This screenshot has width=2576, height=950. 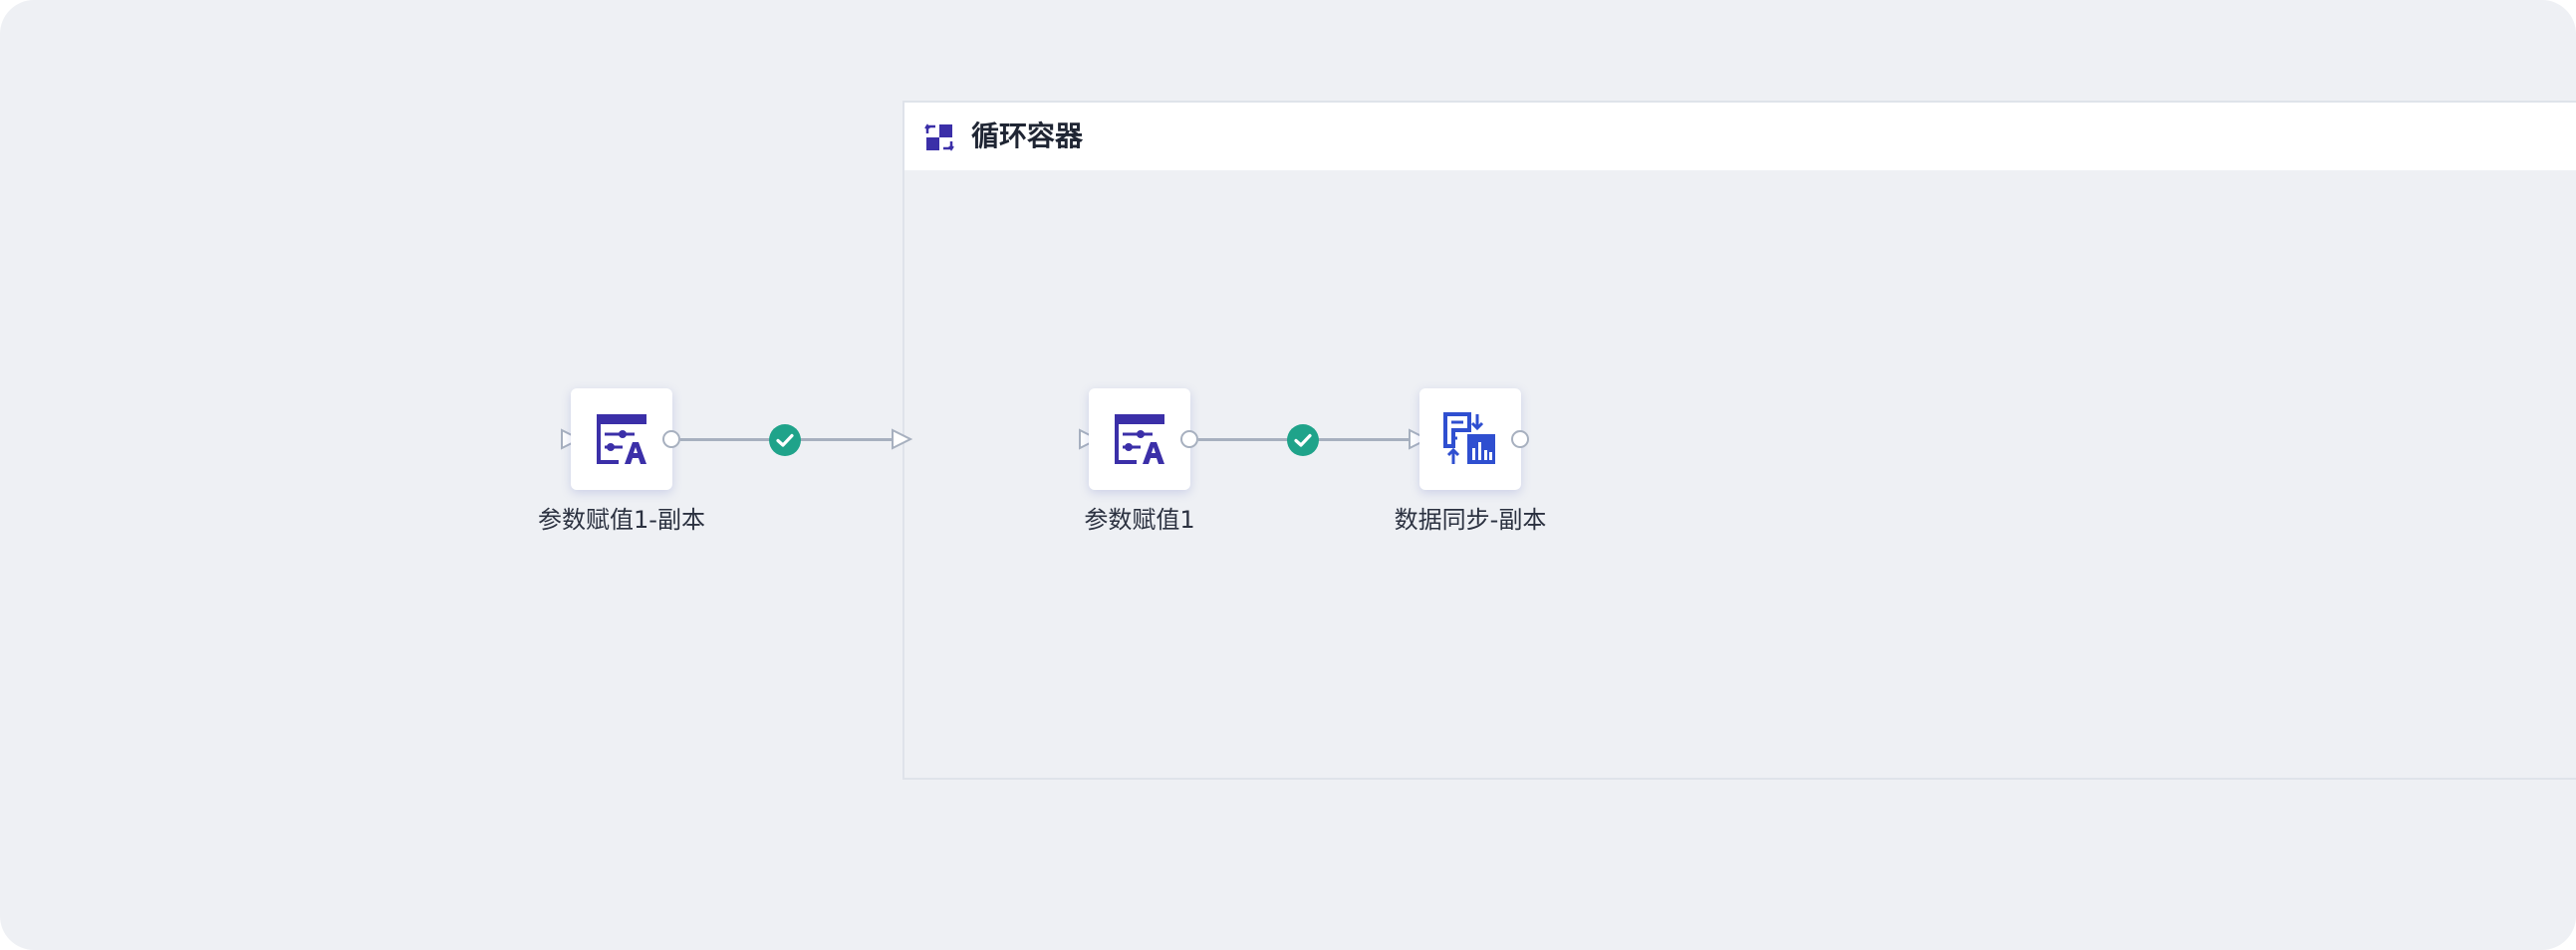 What do you see at coordinates (939, 137) in the screenshot?
I see `loop-container-icon` at bounding box center [939, 137].